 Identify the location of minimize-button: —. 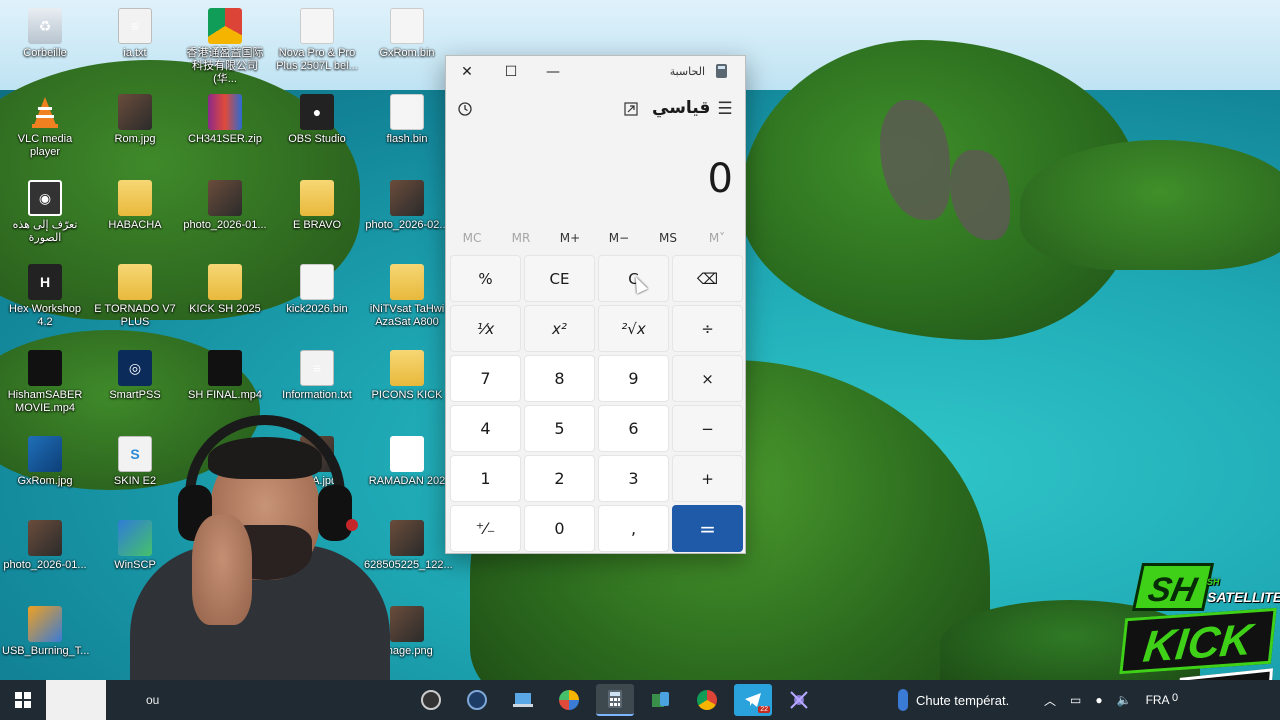
(553, 72).